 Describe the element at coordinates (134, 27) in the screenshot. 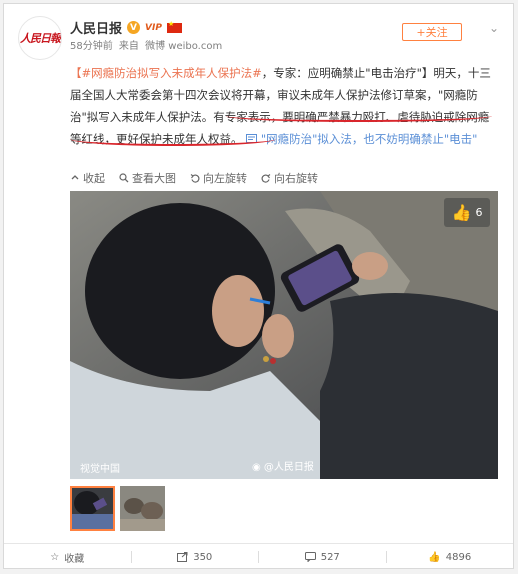

I see `verified-icon: V` at that location.